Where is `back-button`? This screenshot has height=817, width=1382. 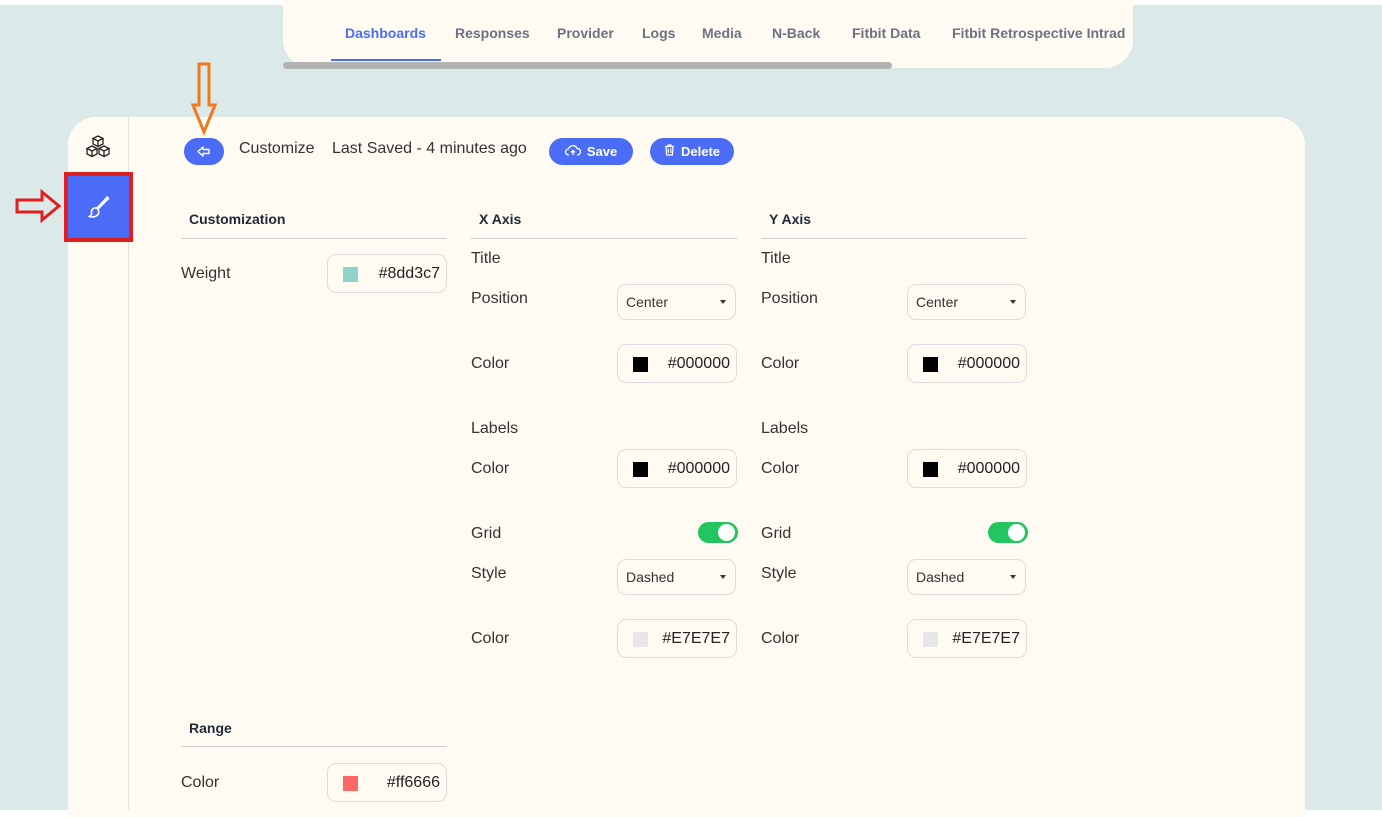 back-button is located at coordinates (204, 151).